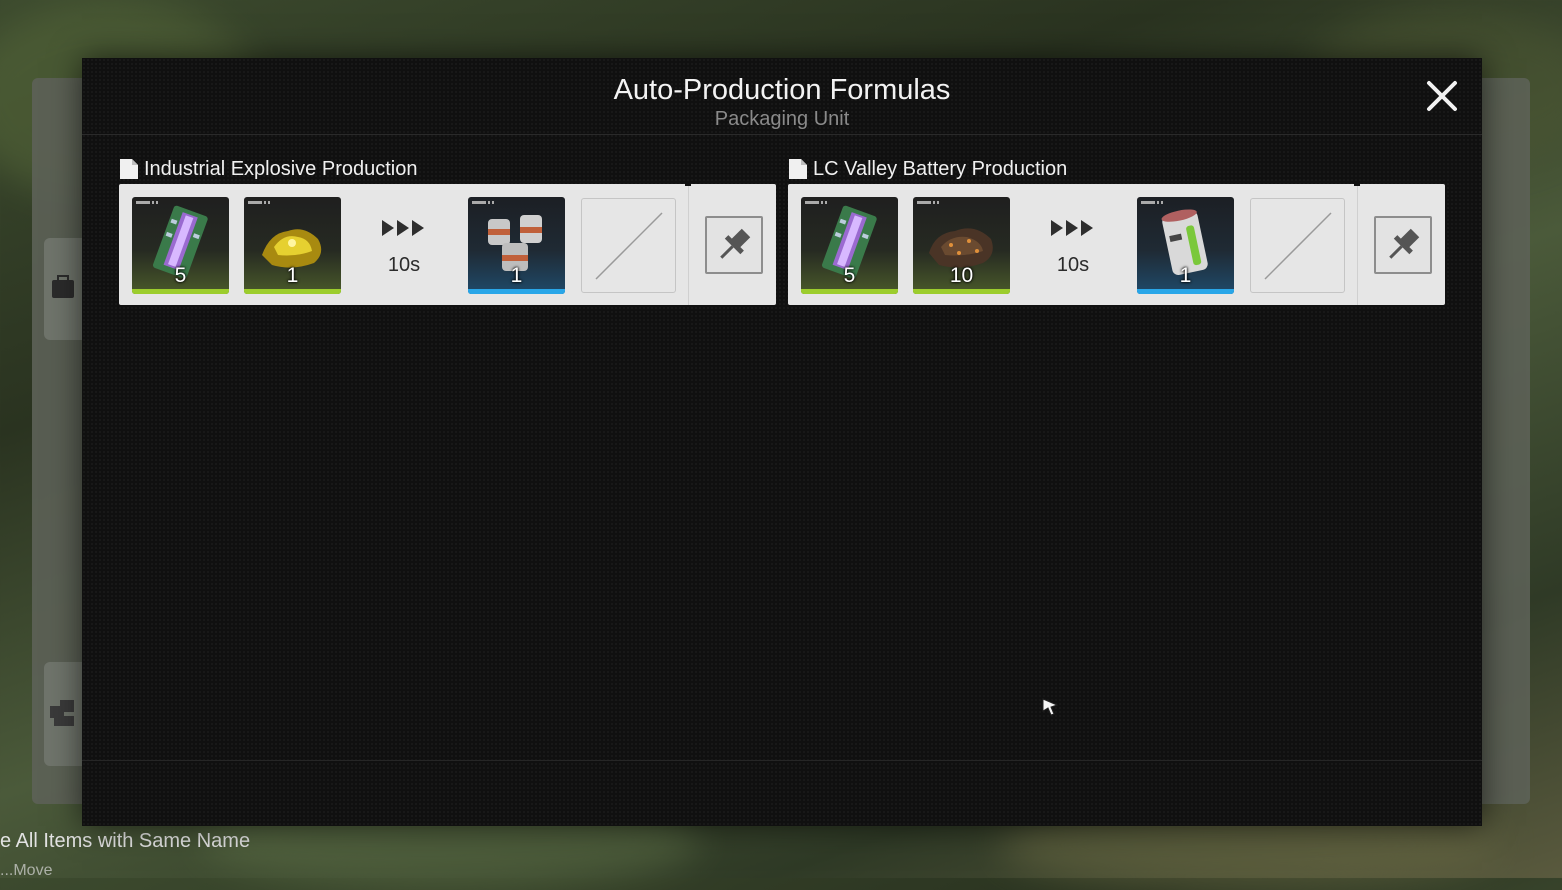  I want to click on mouse-cursor-icon, so click(1050, 707).